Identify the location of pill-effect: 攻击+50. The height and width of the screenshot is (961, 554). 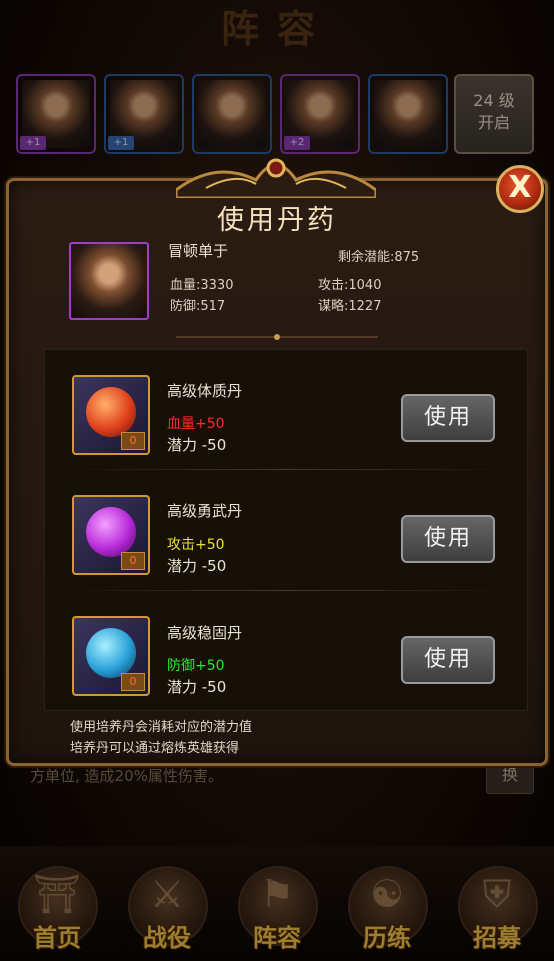
(196, 545).